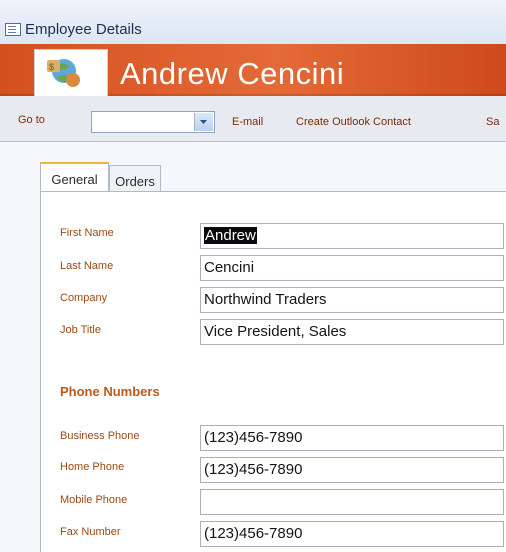  What do you see at coordinates (232, 73) in the screenshot?
I see `employee-name-heading: Andrew Cencini` at bounding box center [232, 73].